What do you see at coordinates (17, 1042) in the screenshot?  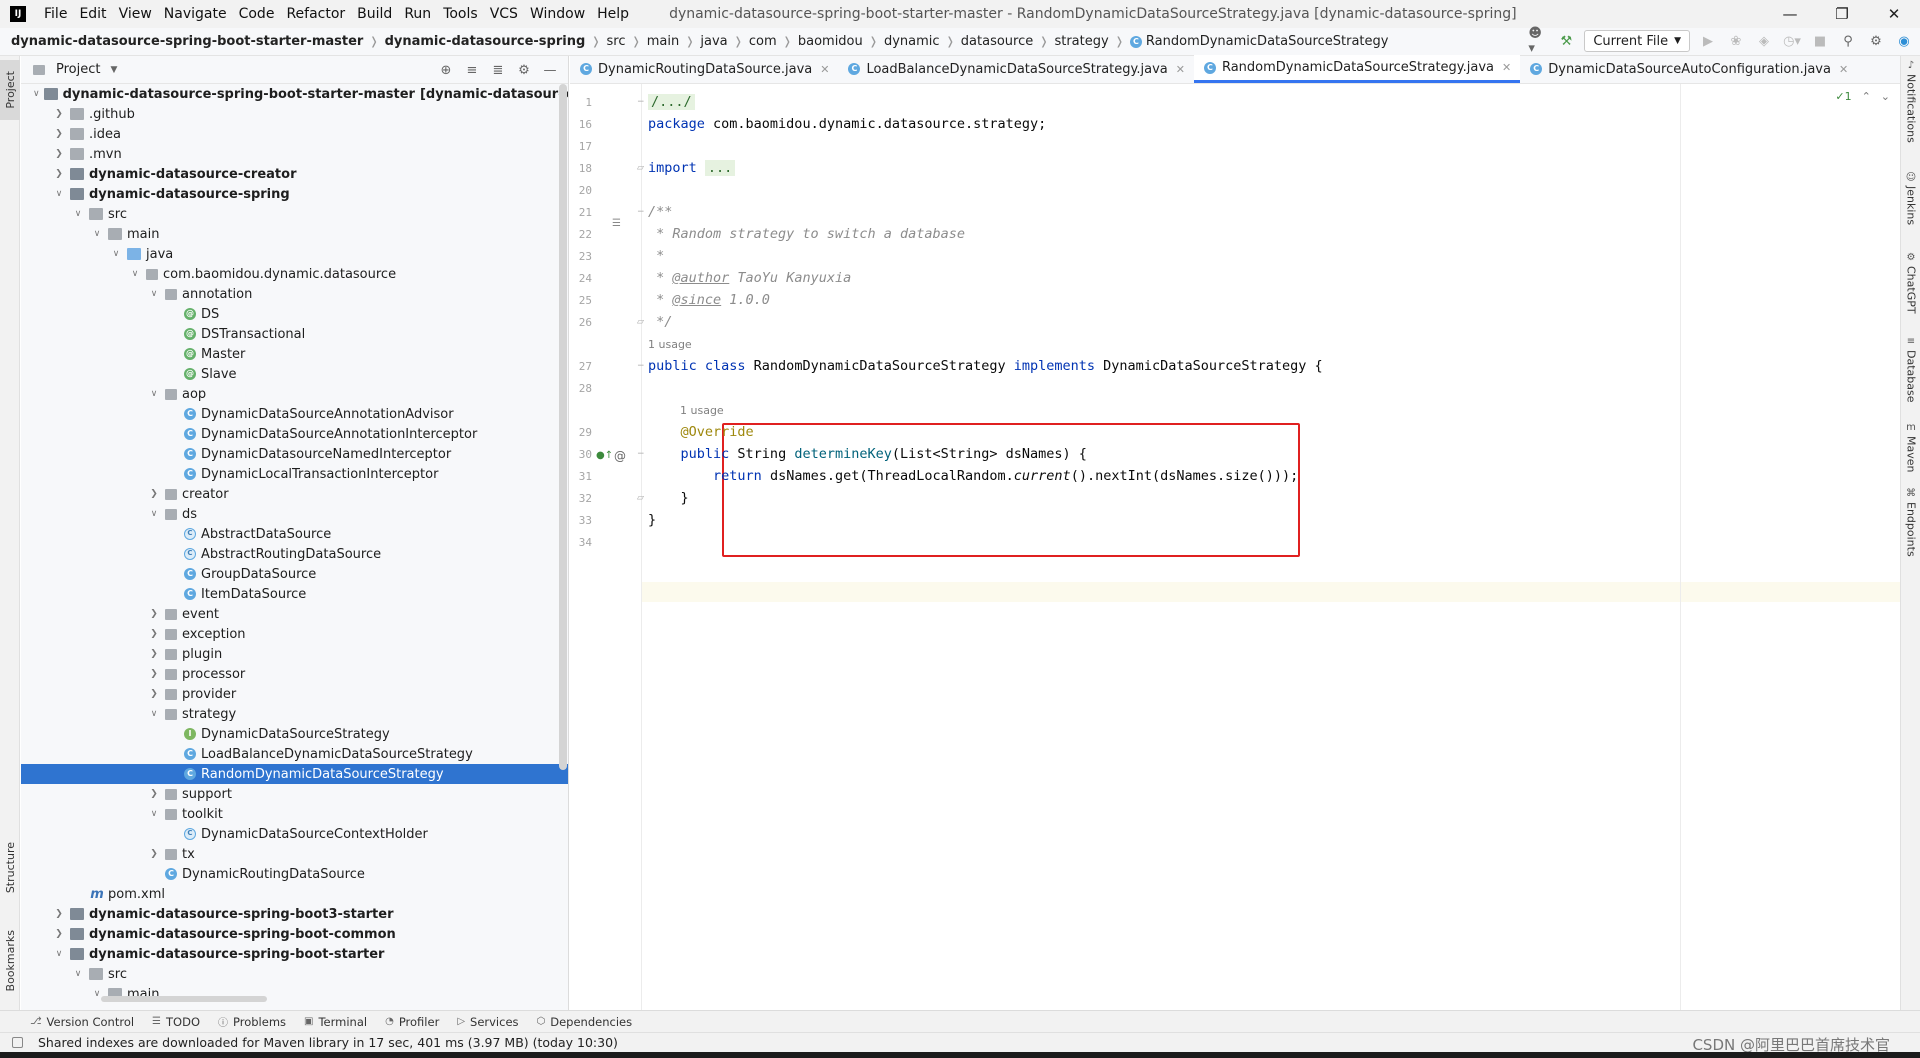 I see `status-toggle-icon` at bounding box center [17, 1042].